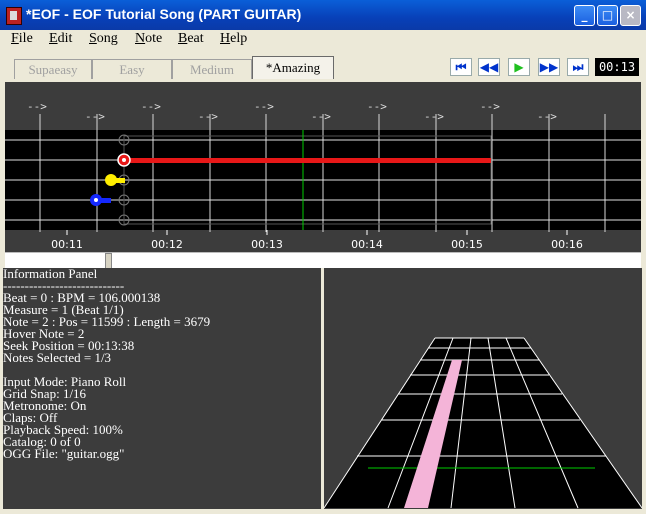 The height and width of the screenshot is (514, 646). I want to click on tab-supaeasy: Supaeasy, so click(53, 69).